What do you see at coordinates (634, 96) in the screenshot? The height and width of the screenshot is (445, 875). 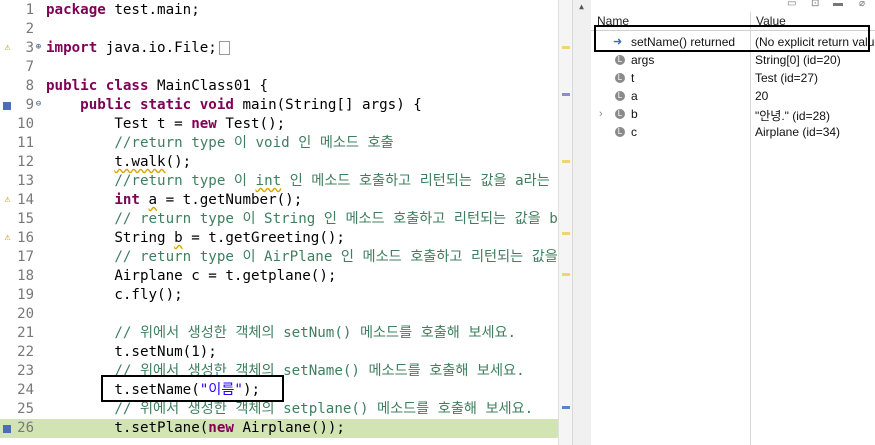 I see `variable-name: a` at bounding box center [634, 96].